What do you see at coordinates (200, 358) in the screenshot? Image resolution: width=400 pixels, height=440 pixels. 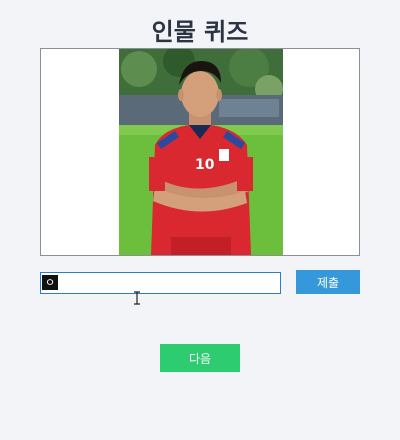 I see `next-button: 다음` at bounding box center [200, 358].